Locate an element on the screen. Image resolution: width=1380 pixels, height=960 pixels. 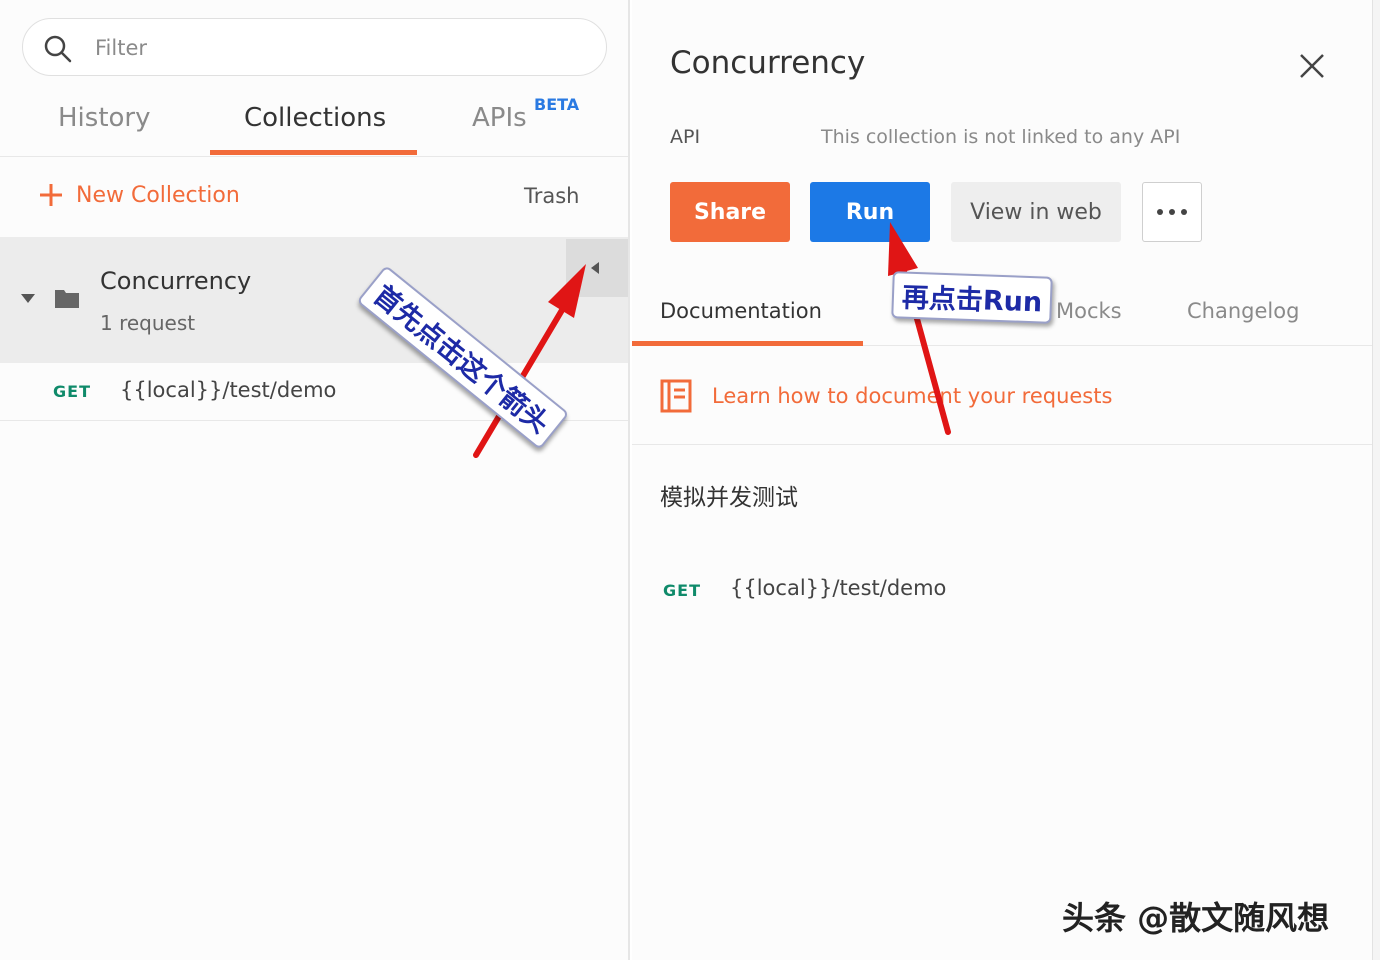
plus-icon is located at coordinates (51, 195).